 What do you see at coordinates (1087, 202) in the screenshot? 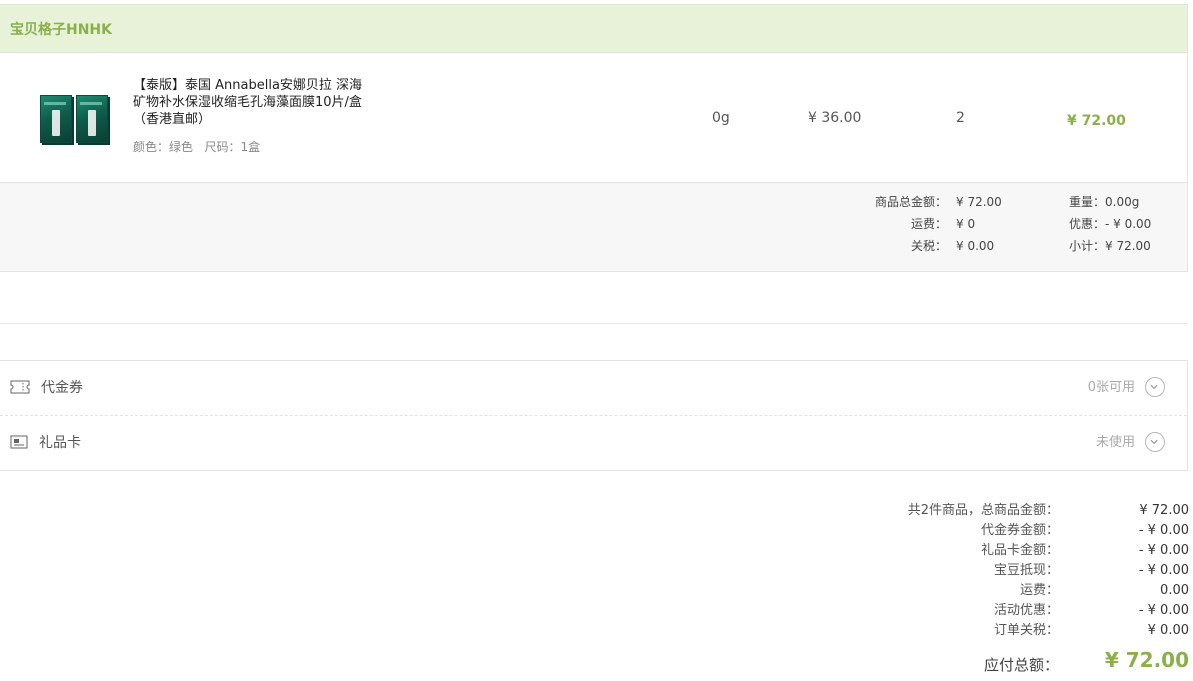
I see `weight-label: 重量：` at bounding box center [1087, 202].